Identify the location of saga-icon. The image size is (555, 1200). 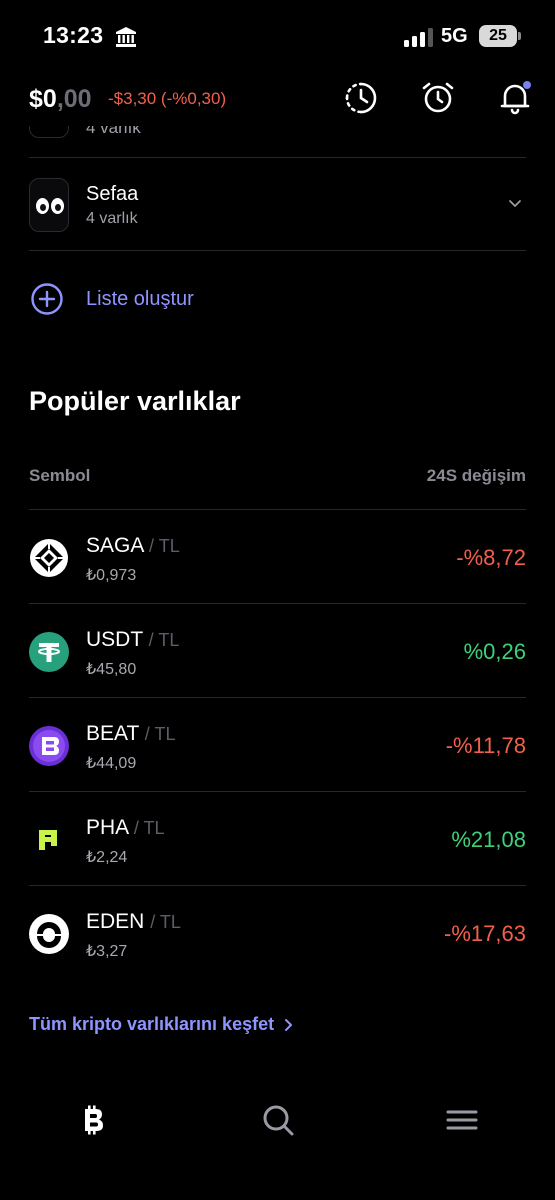
(49, 558).